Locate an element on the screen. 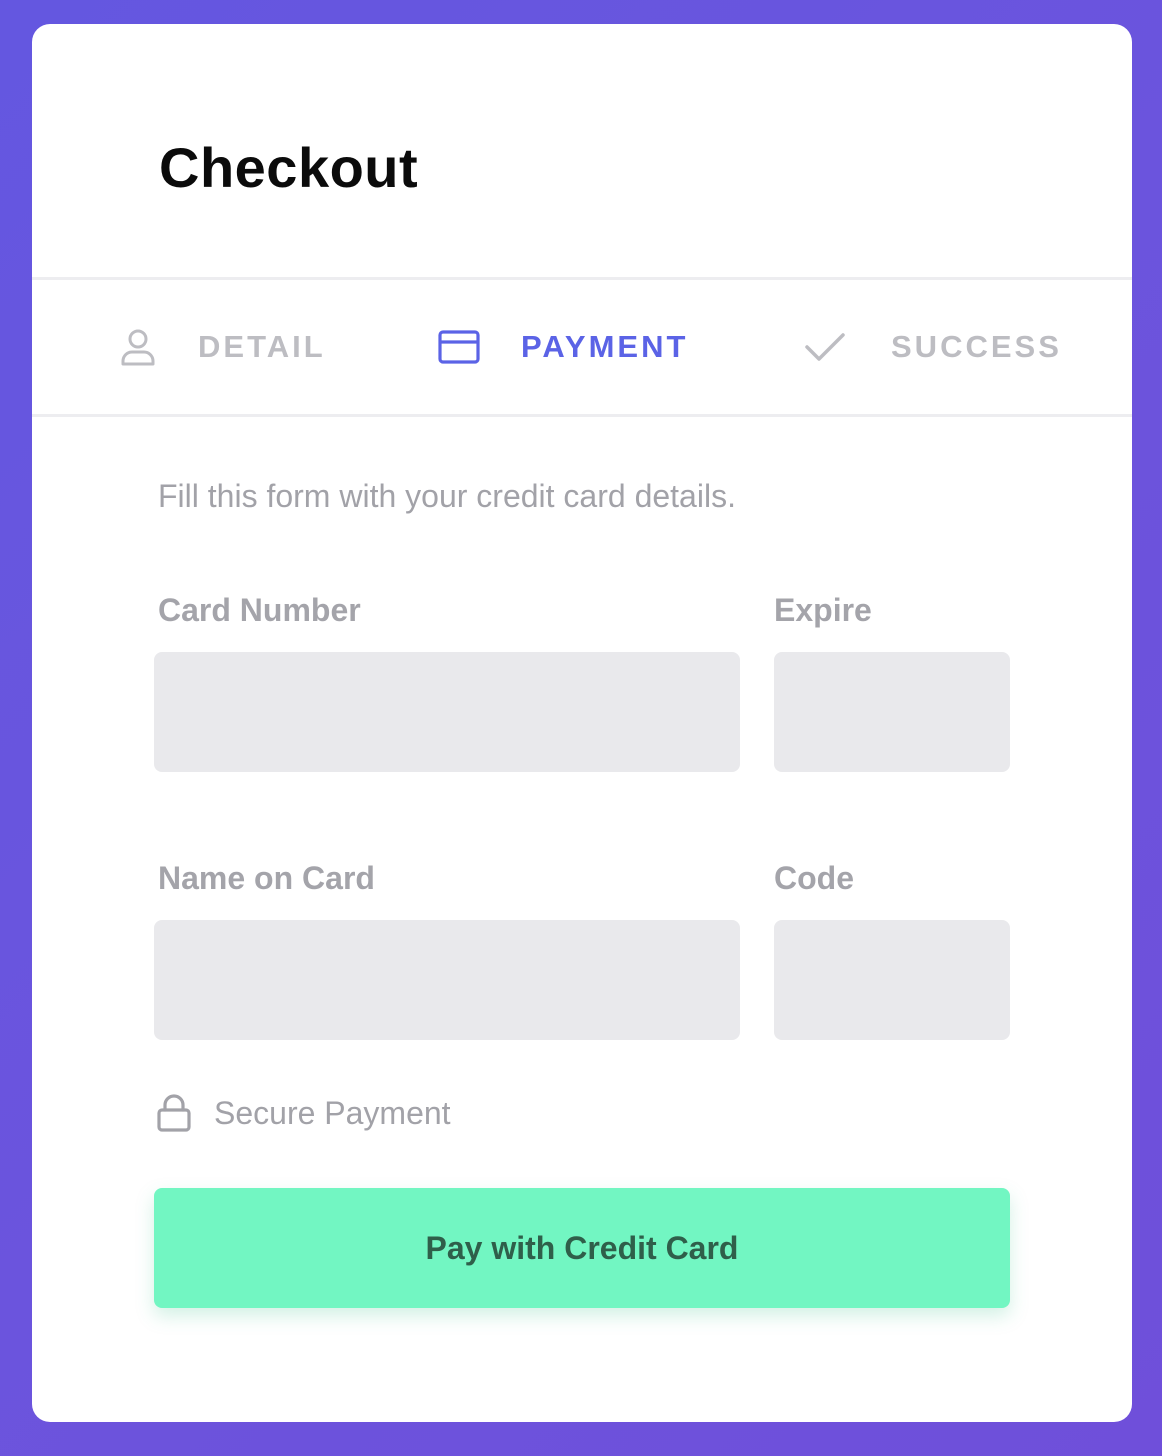  step-label-success: SUCCESS is located at coordinates (976, 346).